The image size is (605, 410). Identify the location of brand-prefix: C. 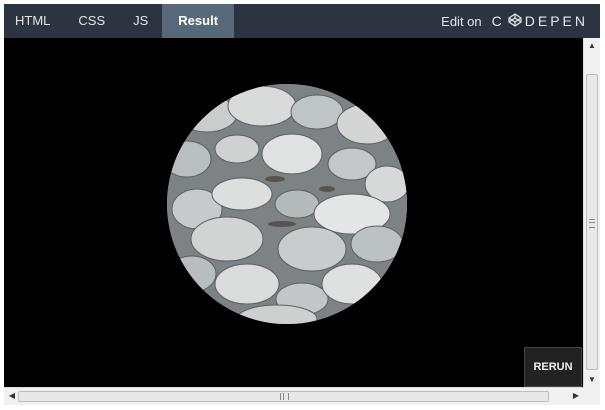
(498, 21).